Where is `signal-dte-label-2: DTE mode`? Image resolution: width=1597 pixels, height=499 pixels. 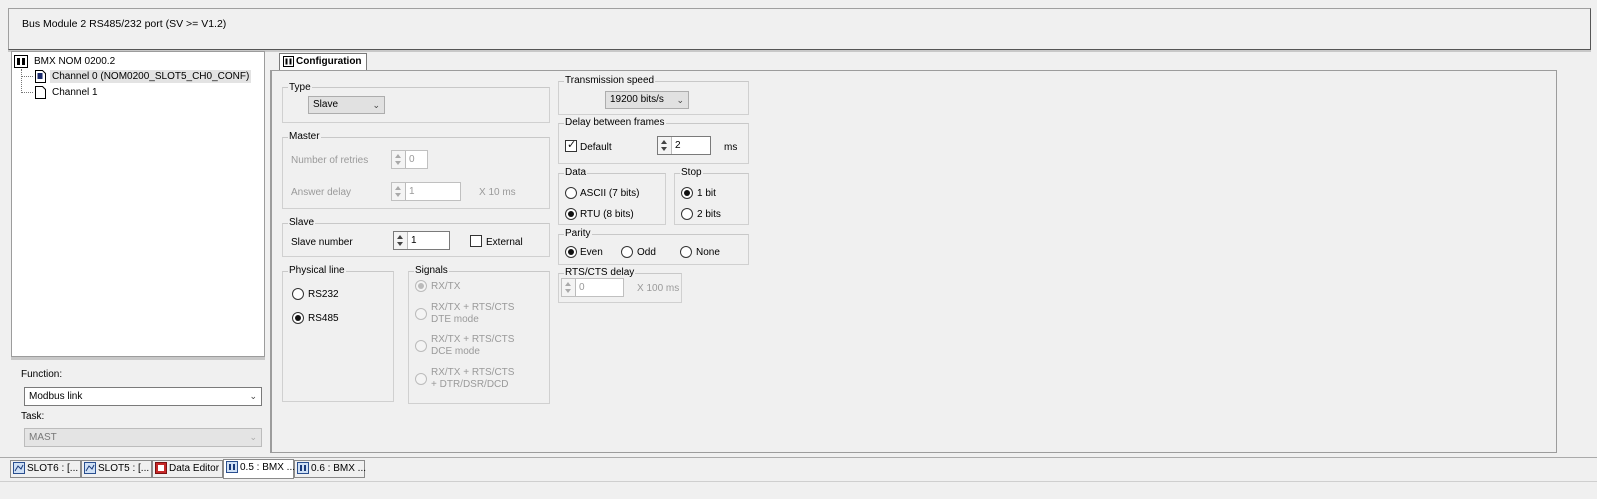
signal-dte-label-2: DTE mode is located at coordinates (455, 319).